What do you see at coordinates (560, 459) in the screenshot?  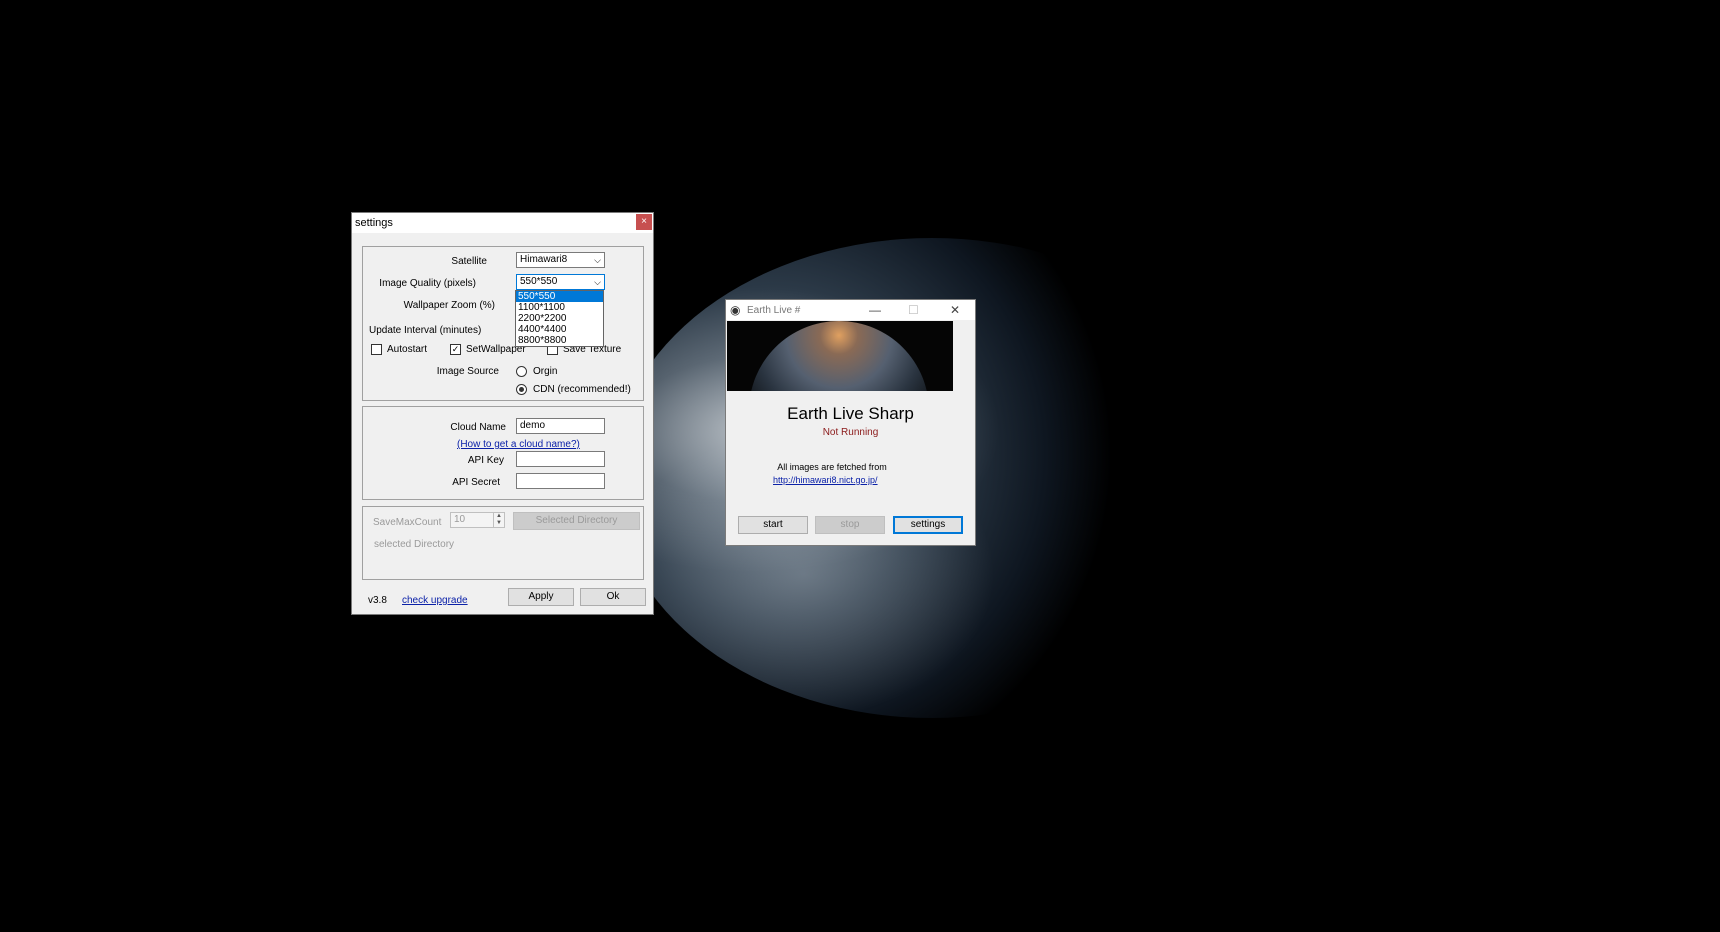 I see `api-key-input` at bounding box center [560, 459].